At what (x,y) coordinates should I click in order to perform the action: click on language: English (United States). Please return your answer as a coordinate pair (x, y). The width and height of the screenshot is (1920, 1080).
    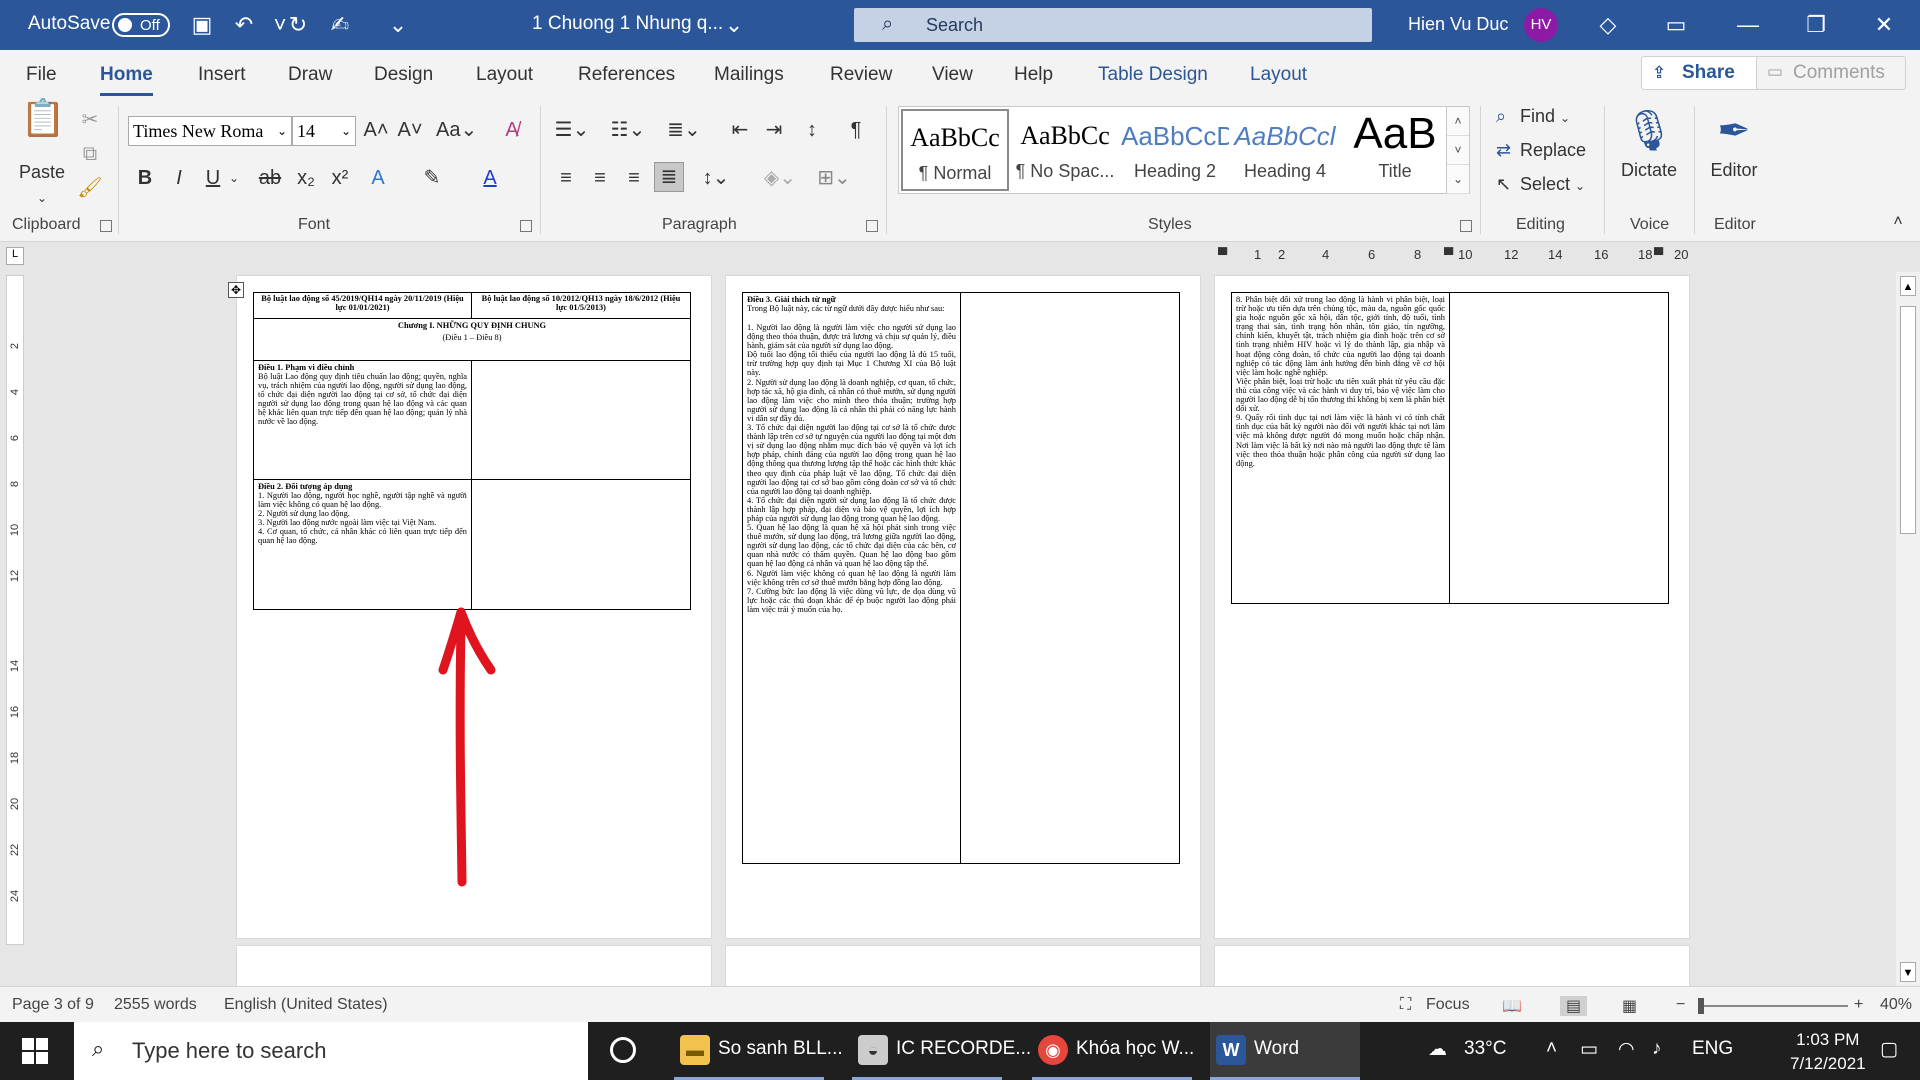
    Looking at the image, I should click on (306, 1005).